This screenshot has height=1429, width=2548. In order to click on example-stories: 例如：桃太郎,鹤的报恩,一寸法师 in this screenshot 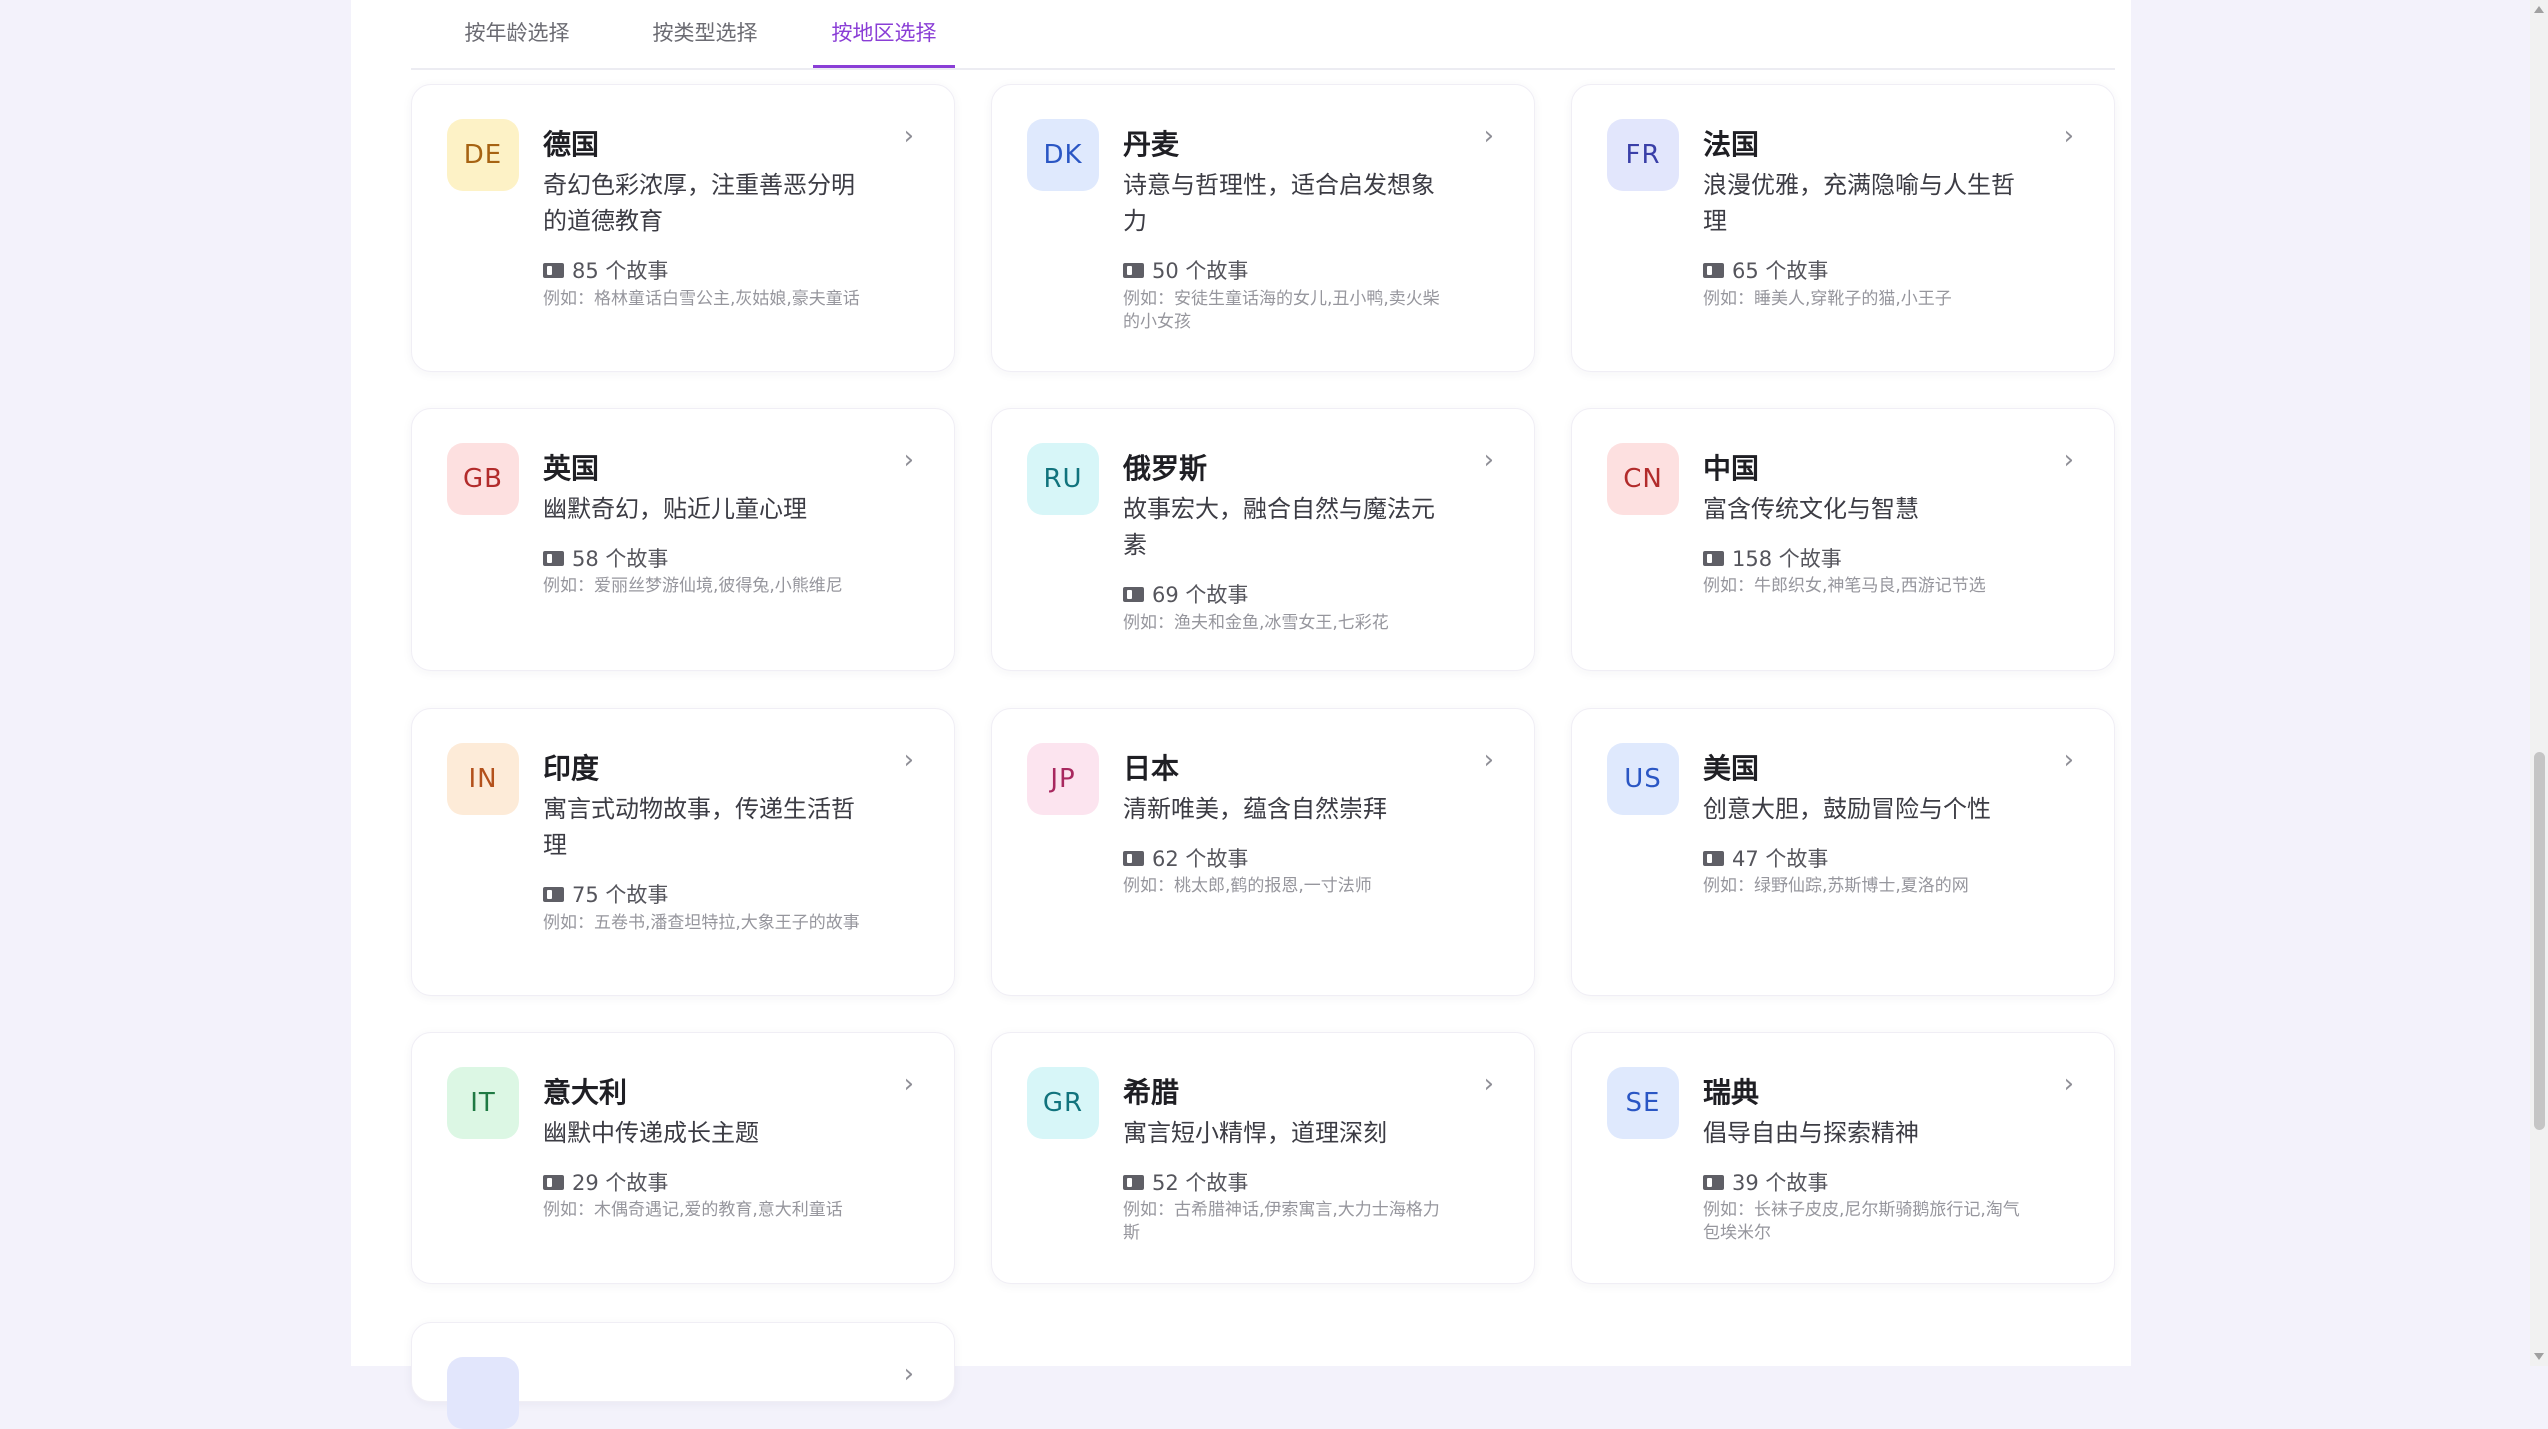, I will do `click(1247, 886)`.